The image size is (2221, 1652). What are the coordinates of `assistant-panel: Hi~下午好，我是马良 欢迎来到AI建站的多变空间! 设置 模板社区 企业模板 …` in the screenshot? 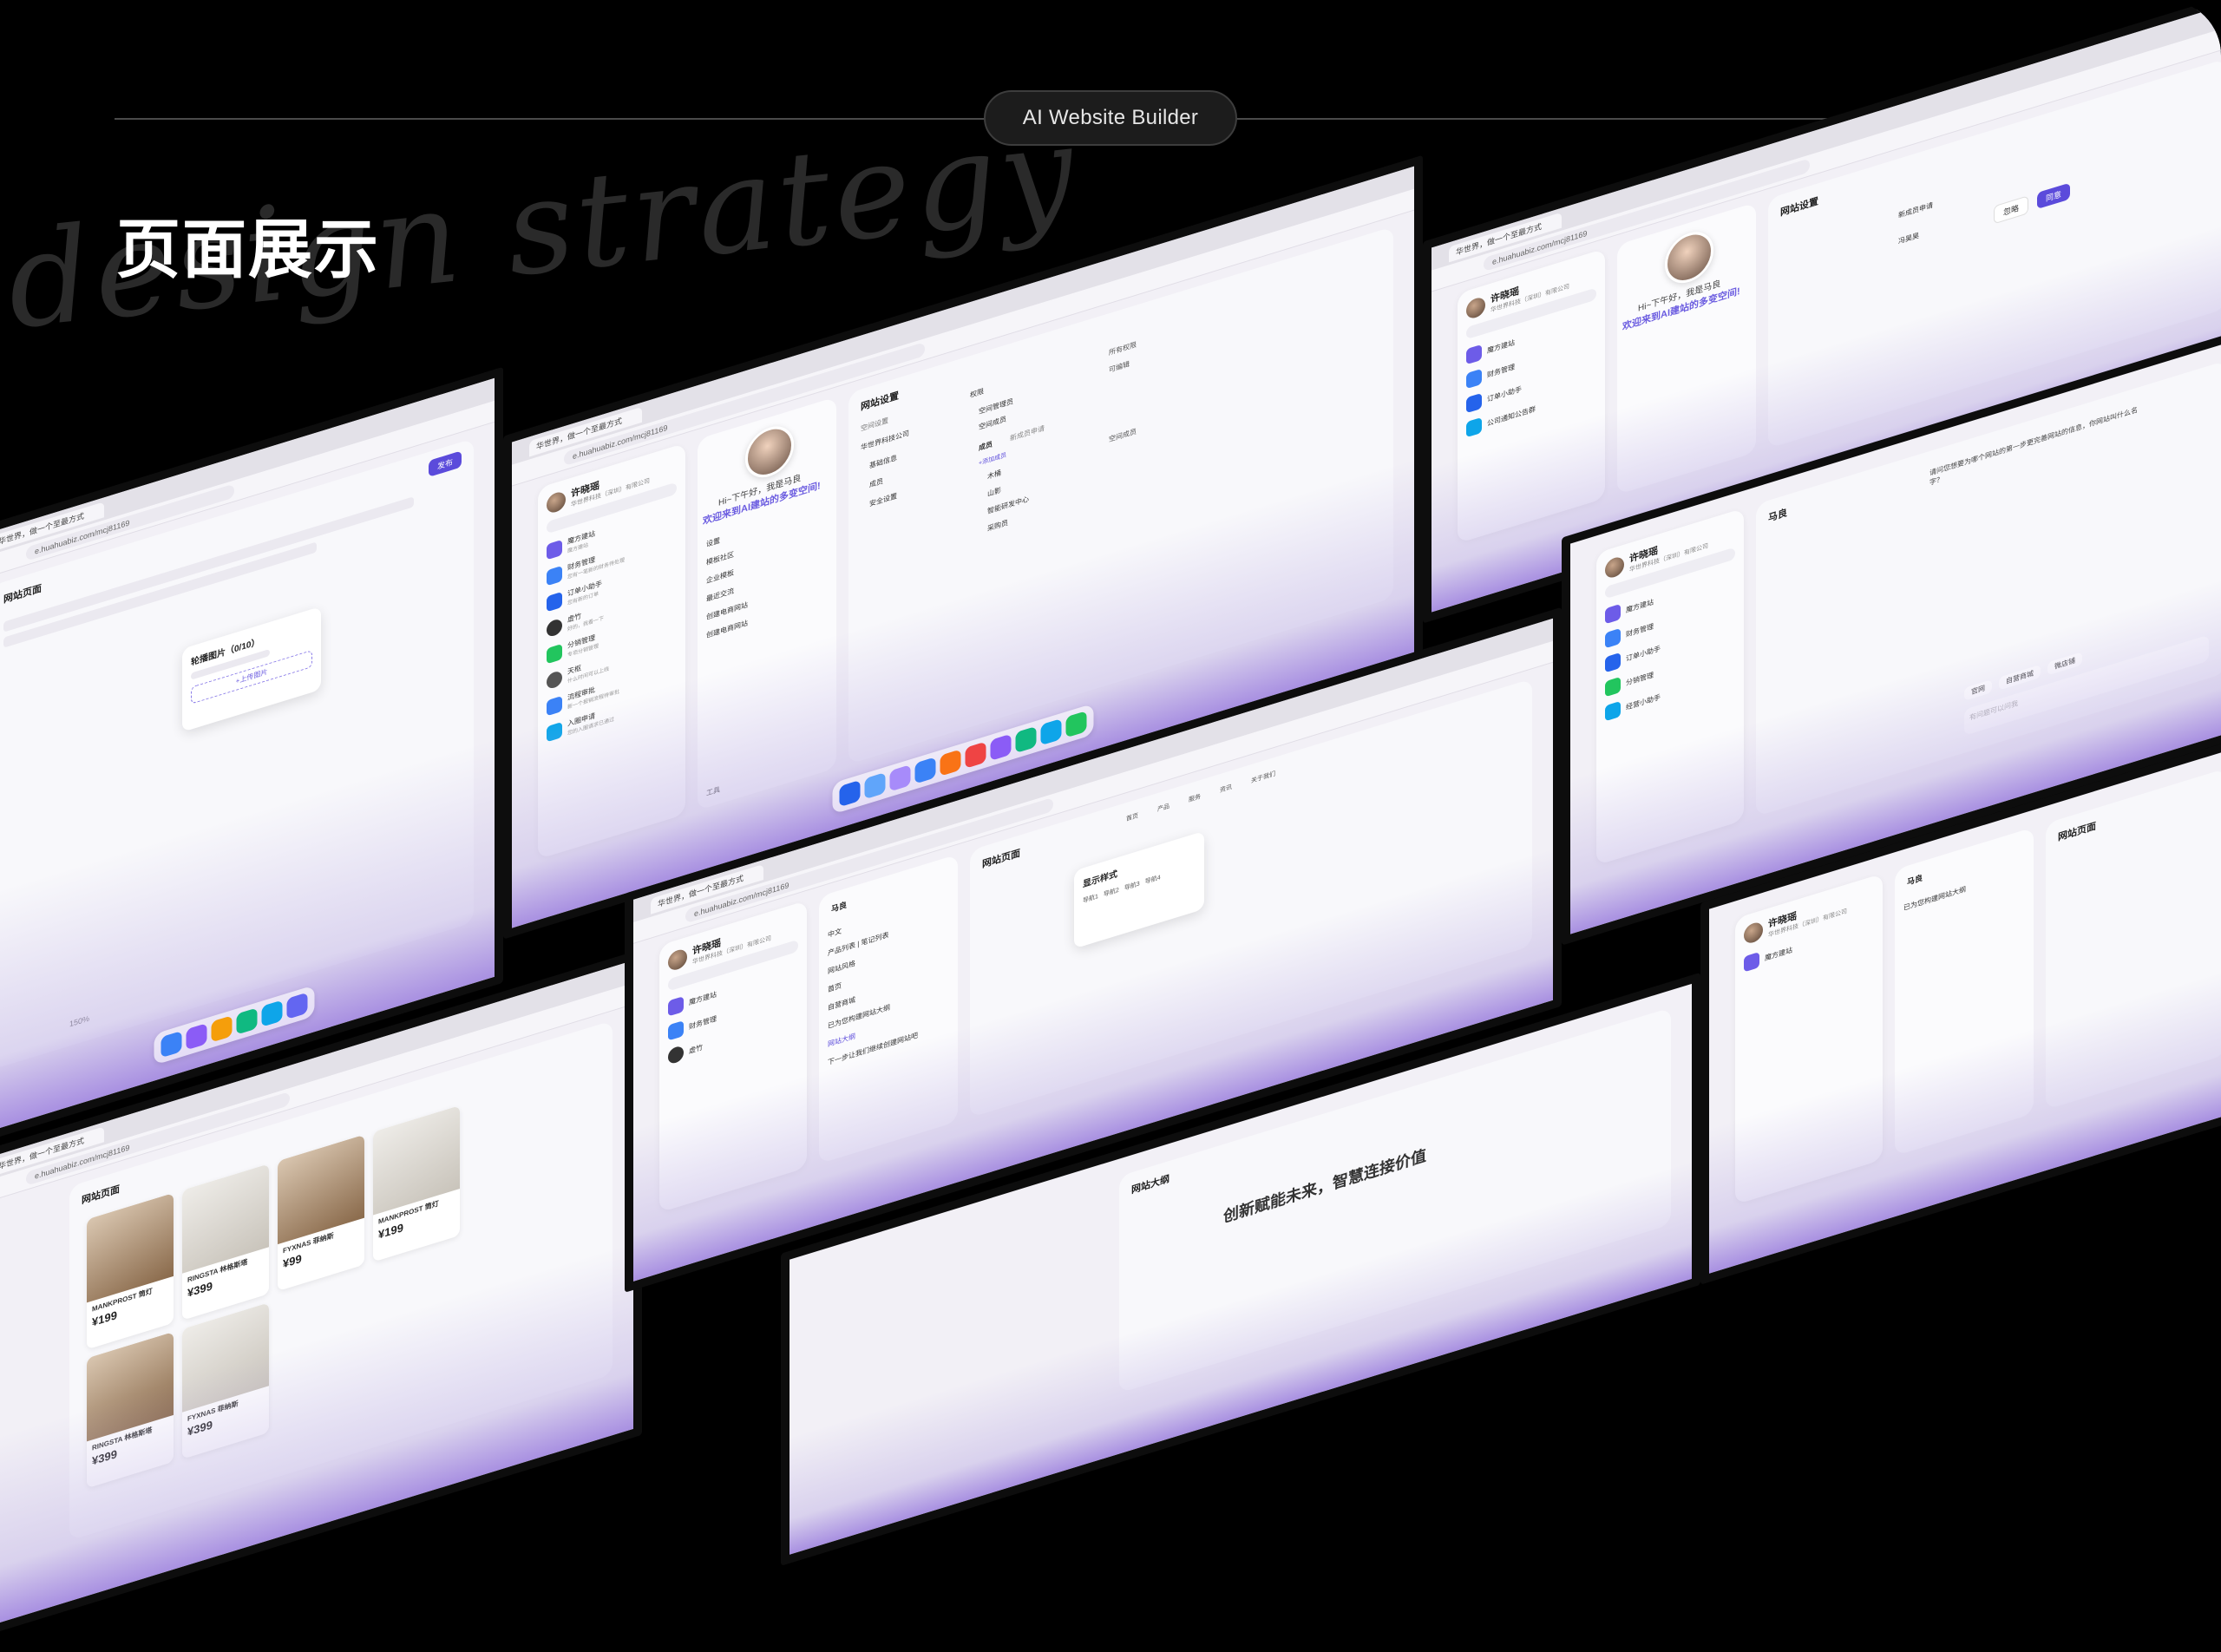 It's located at (767, 604).